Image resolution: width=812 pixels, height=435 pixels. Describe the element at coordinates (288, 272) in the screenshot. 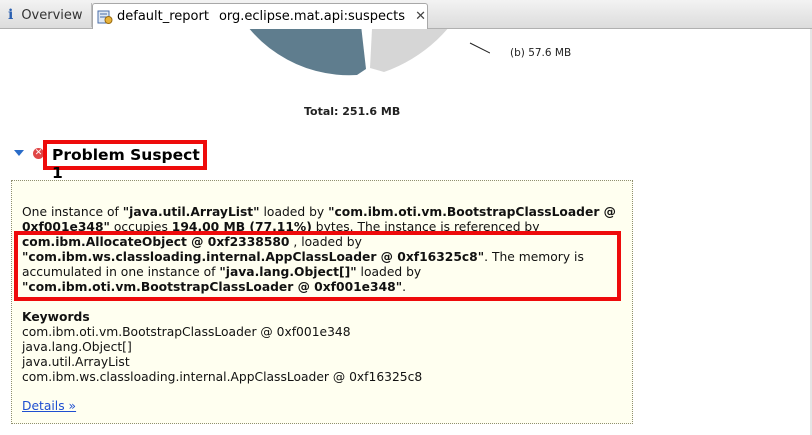

I see `desc-class: "java.lang.Object[]"` at that location.